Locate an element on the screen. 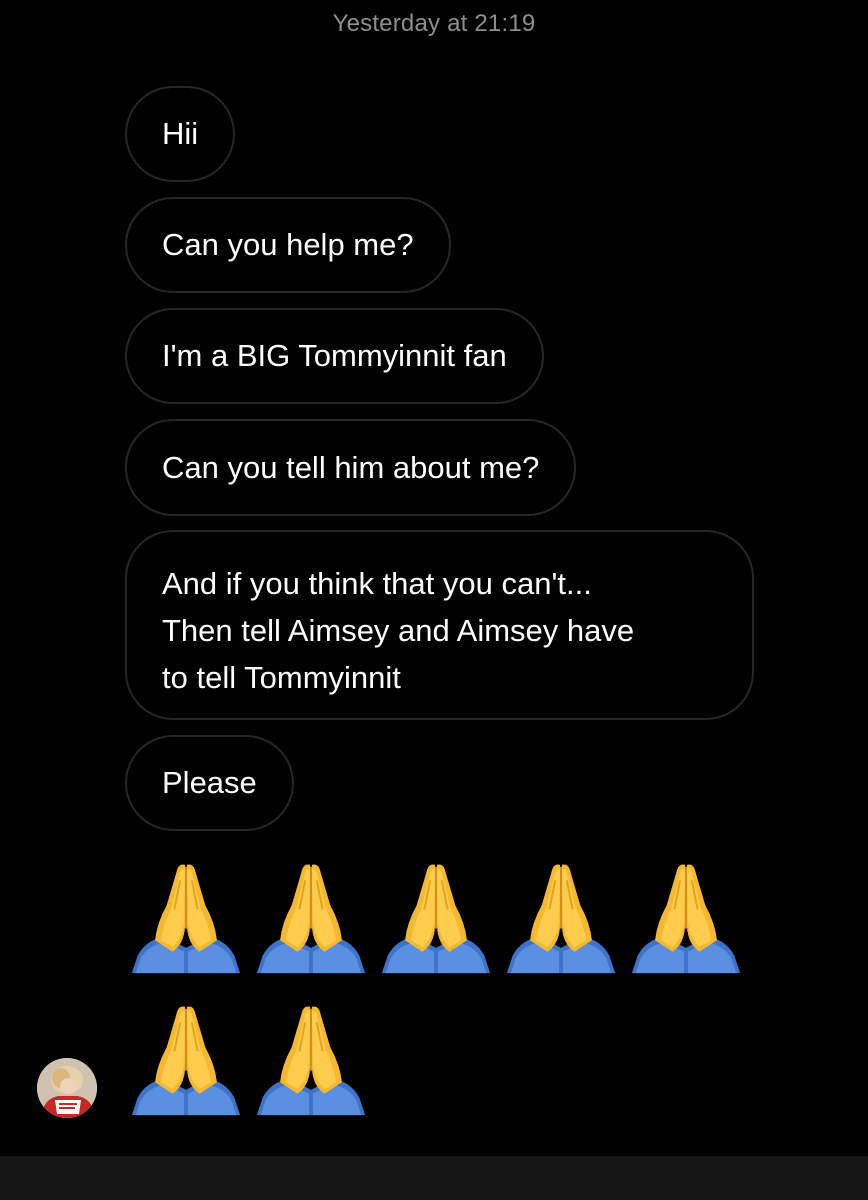 This screenshot has width=868, height=1200. message-bubble: Can you tell him about me? is located at coordinates (351, 467).